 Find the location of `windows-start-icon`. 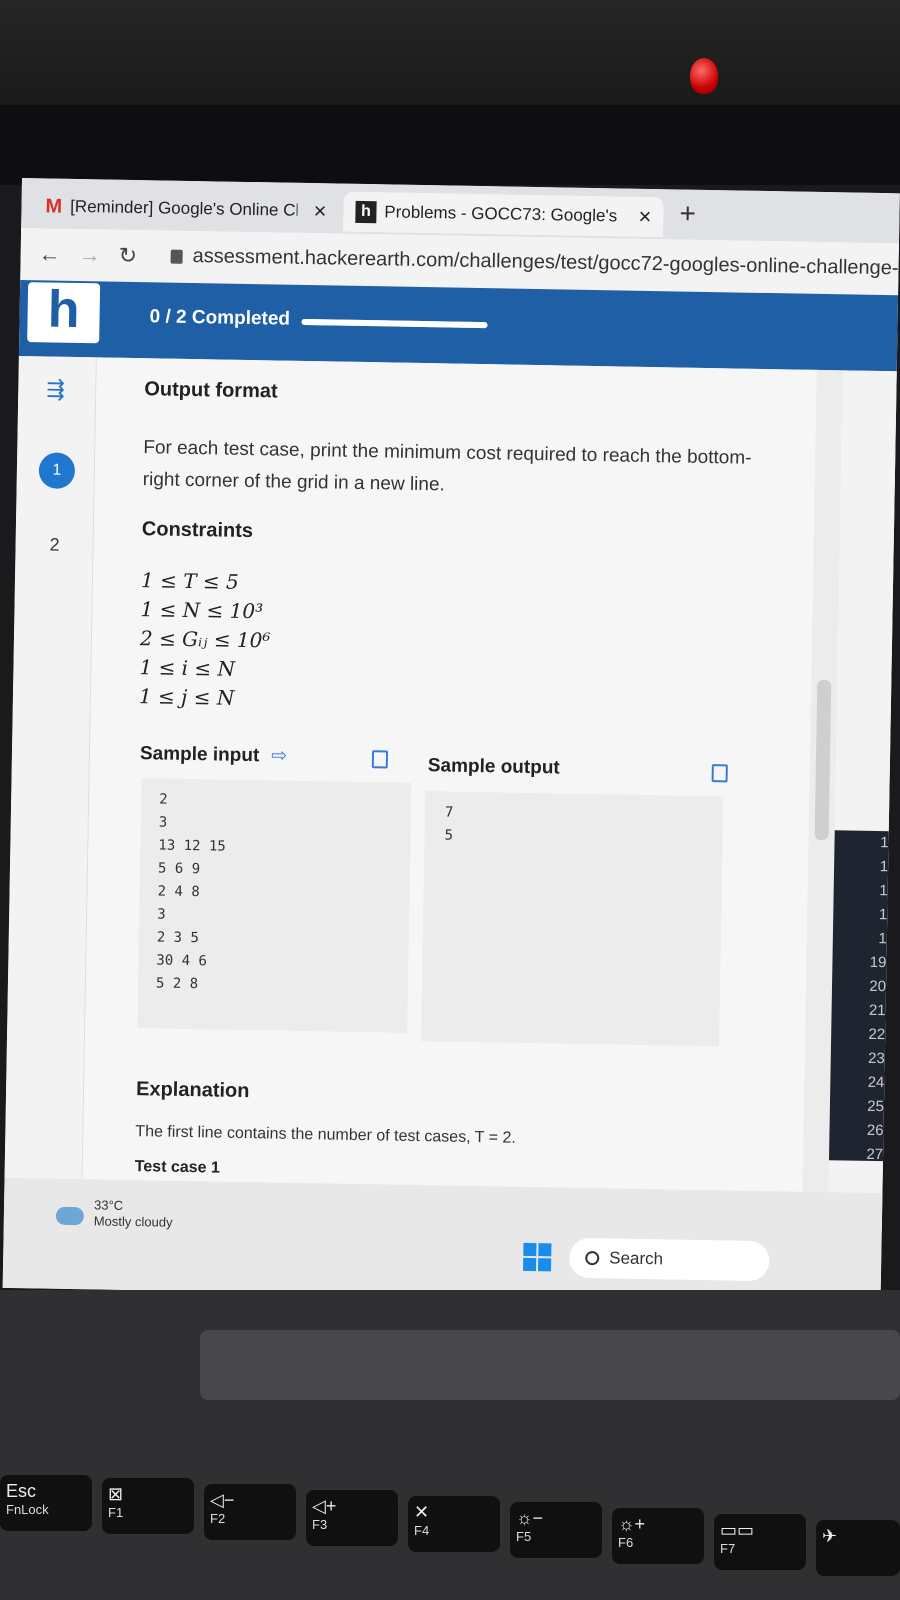

windows-start-icon is located at coordinates (537, 1257).